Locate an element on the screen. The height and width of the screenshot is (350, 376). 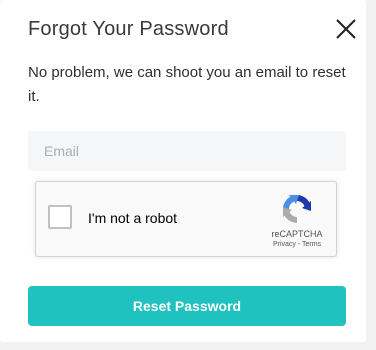
recaptcha-label: I'm not a robot is located at coordinates (133, 218).